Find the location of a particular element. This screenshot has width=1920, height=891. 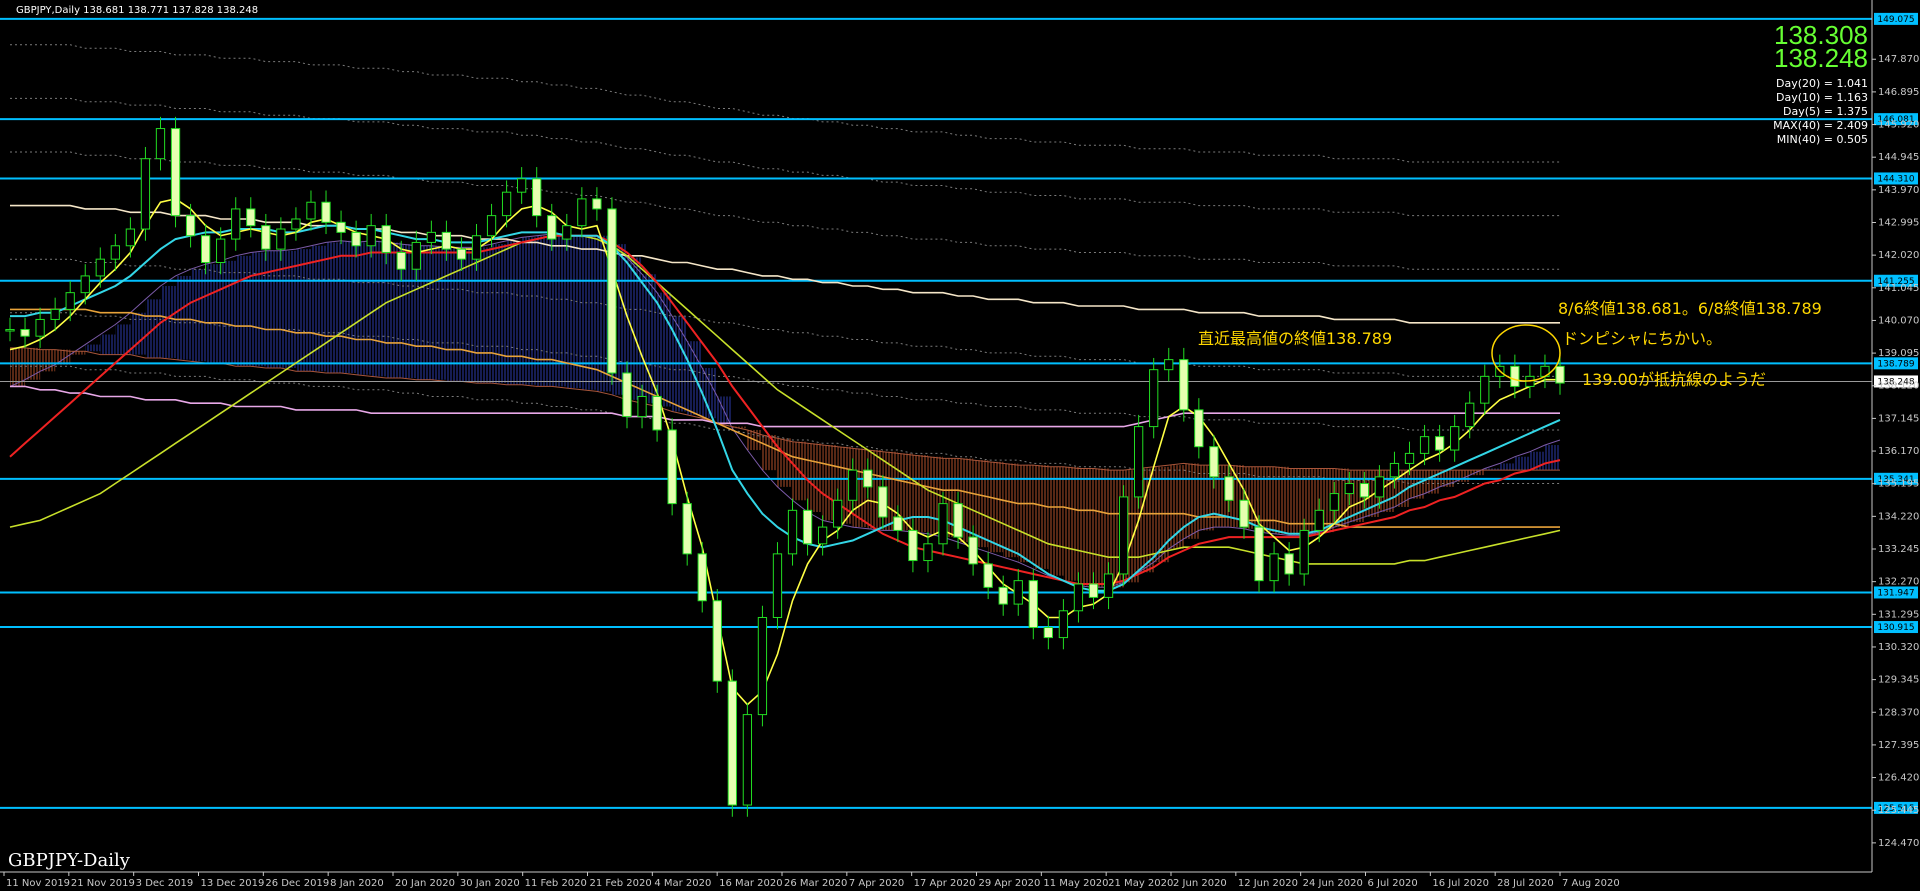

stat-day20: Day(20) = 1.041 is located at coordinates (1822, 83).